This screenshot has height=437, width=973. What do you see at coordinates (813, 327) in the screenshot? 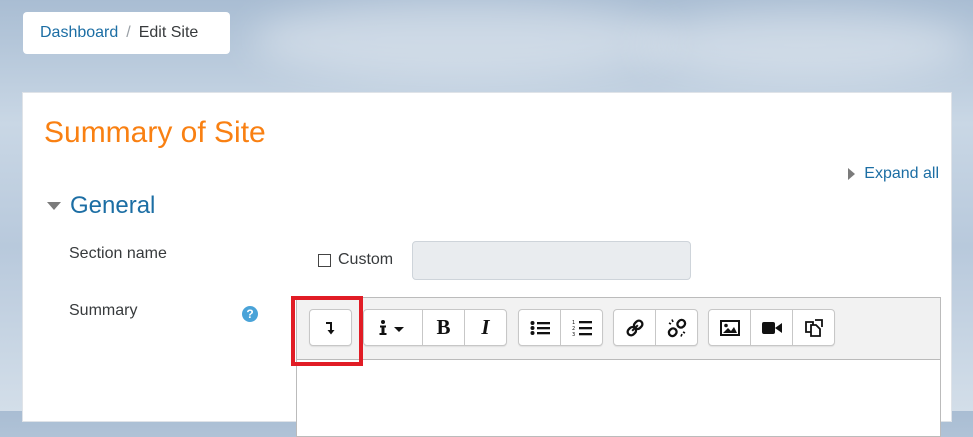
I see `manage-files-icon` at bounding box center [813, 327].